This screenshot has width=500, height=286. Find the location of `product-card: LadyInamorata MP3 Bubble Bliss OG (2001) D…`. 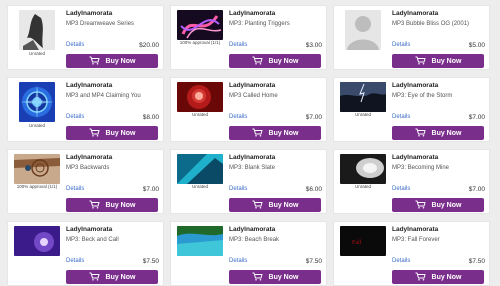

product-card: LadyInamorata MP3 Bubble Bliss OG (2001) D… is located at coordinates (411, 37).